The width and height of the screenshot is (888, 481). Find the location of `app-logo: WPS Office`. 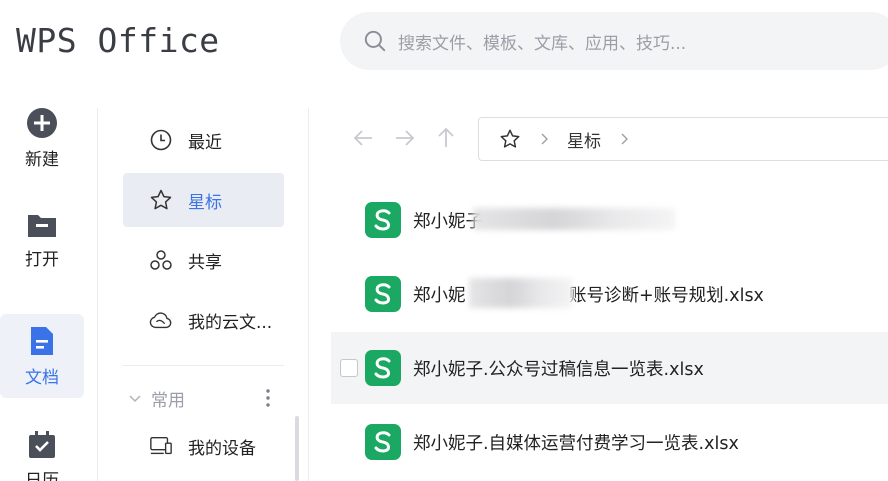

app-logo: WPS Office is located at coordinates (118, 40).